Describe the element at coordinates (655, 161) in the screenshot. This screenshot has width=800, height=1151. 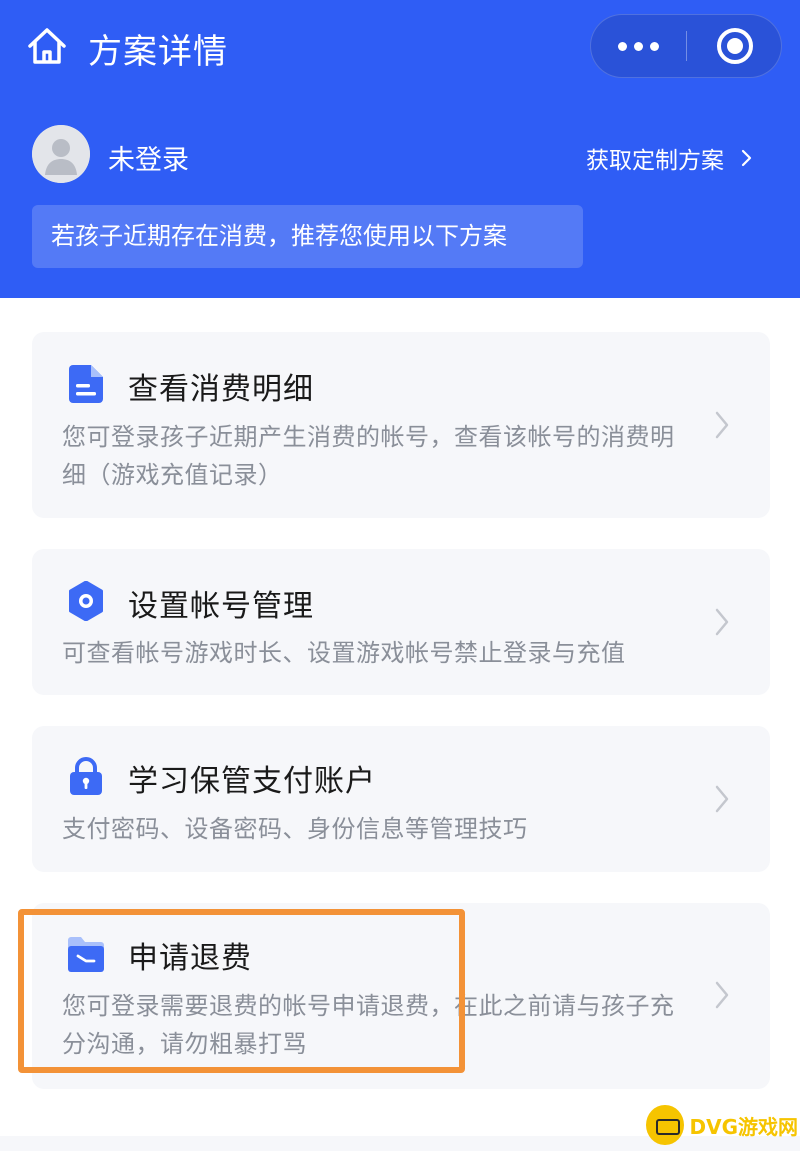
I see `get-plan-label: 获取定制方案` at that location.